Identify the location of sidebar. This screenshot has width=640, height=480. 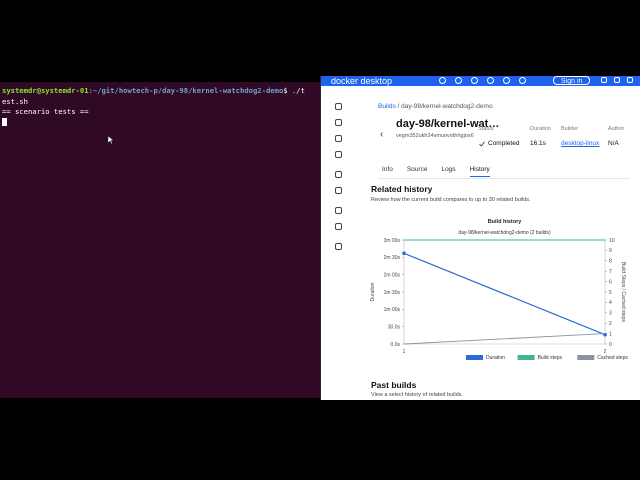
(339, 243).